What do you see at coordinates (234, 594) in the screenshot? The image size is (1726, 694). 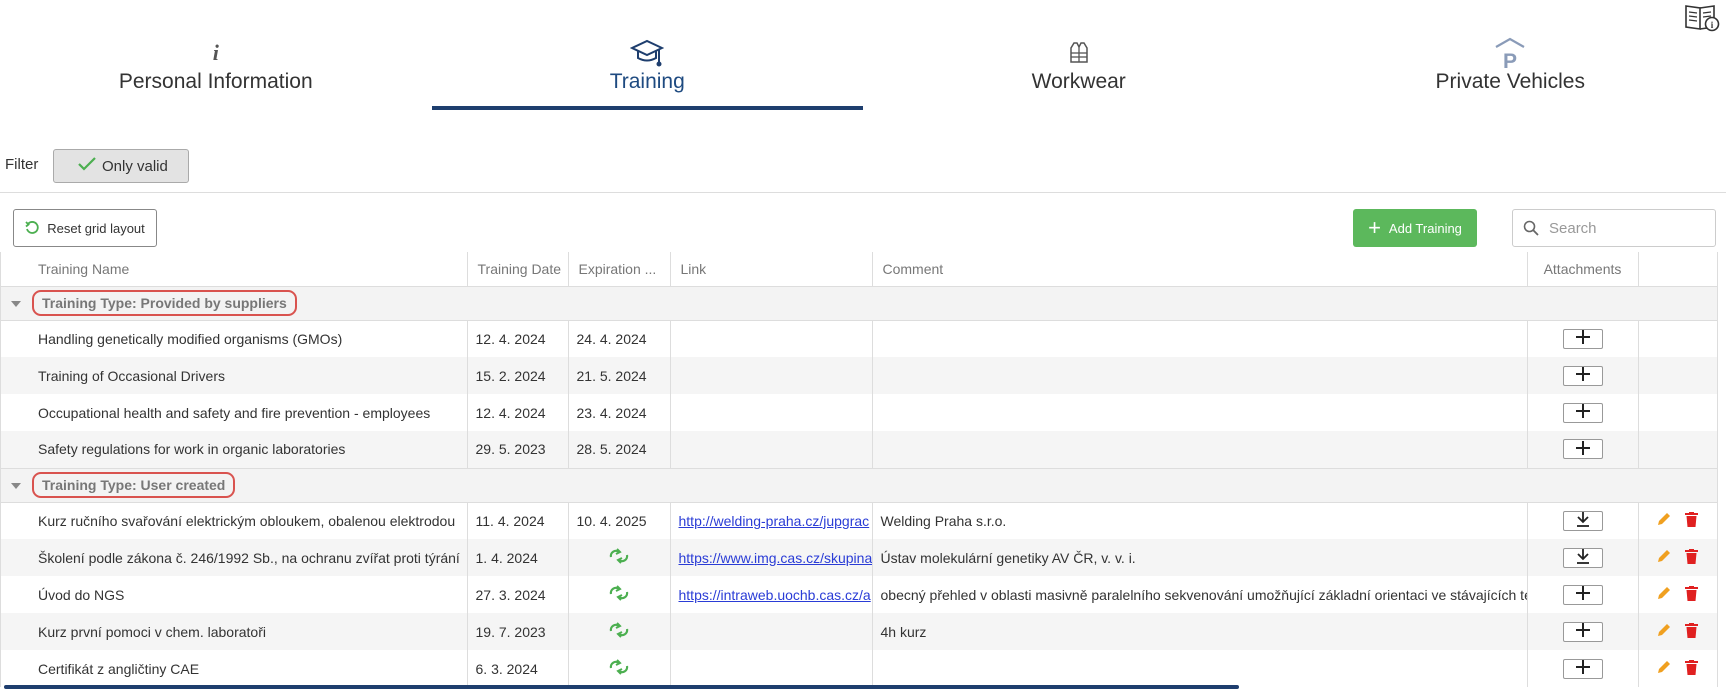 I see `training-name-cell: Úvod do NGS` at bounding box center [234, 594].